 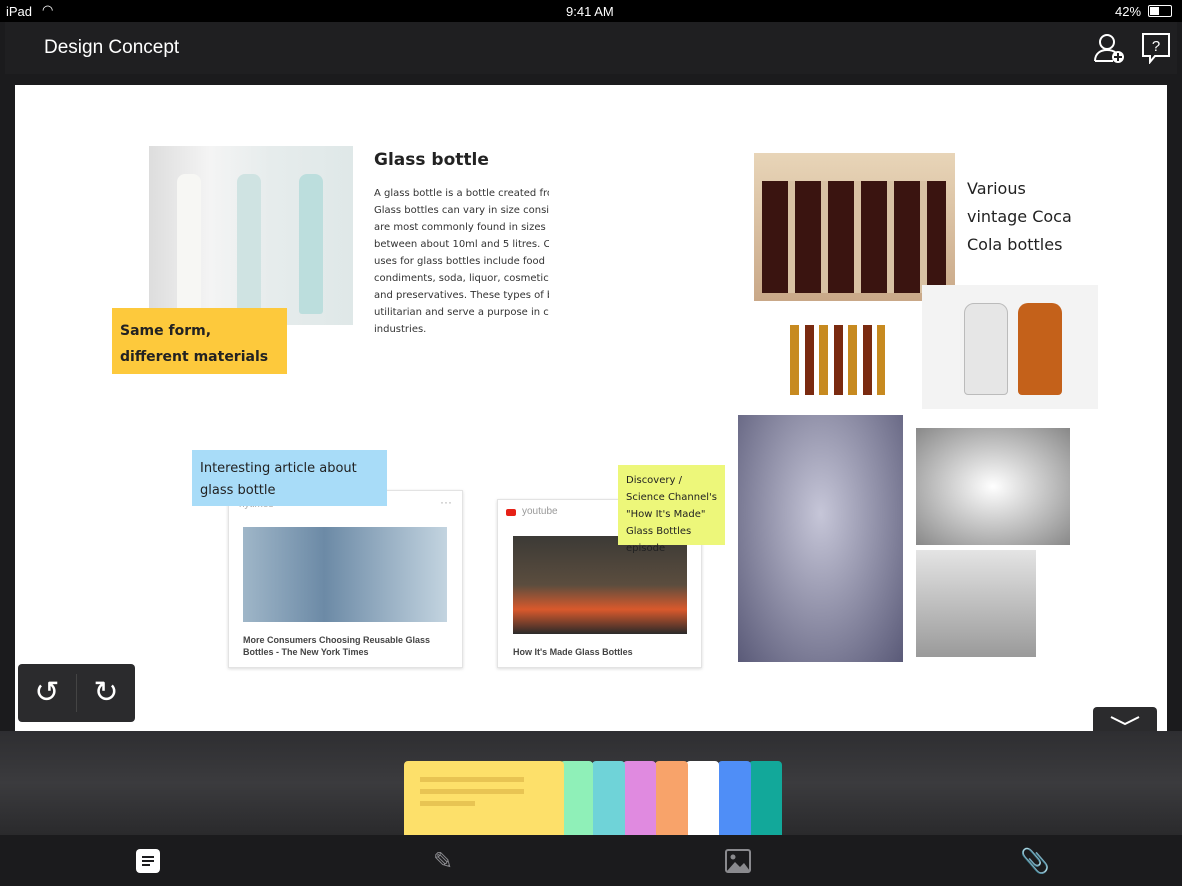 I want to click on faceted-bottles-image, so click(x=976, y=603).